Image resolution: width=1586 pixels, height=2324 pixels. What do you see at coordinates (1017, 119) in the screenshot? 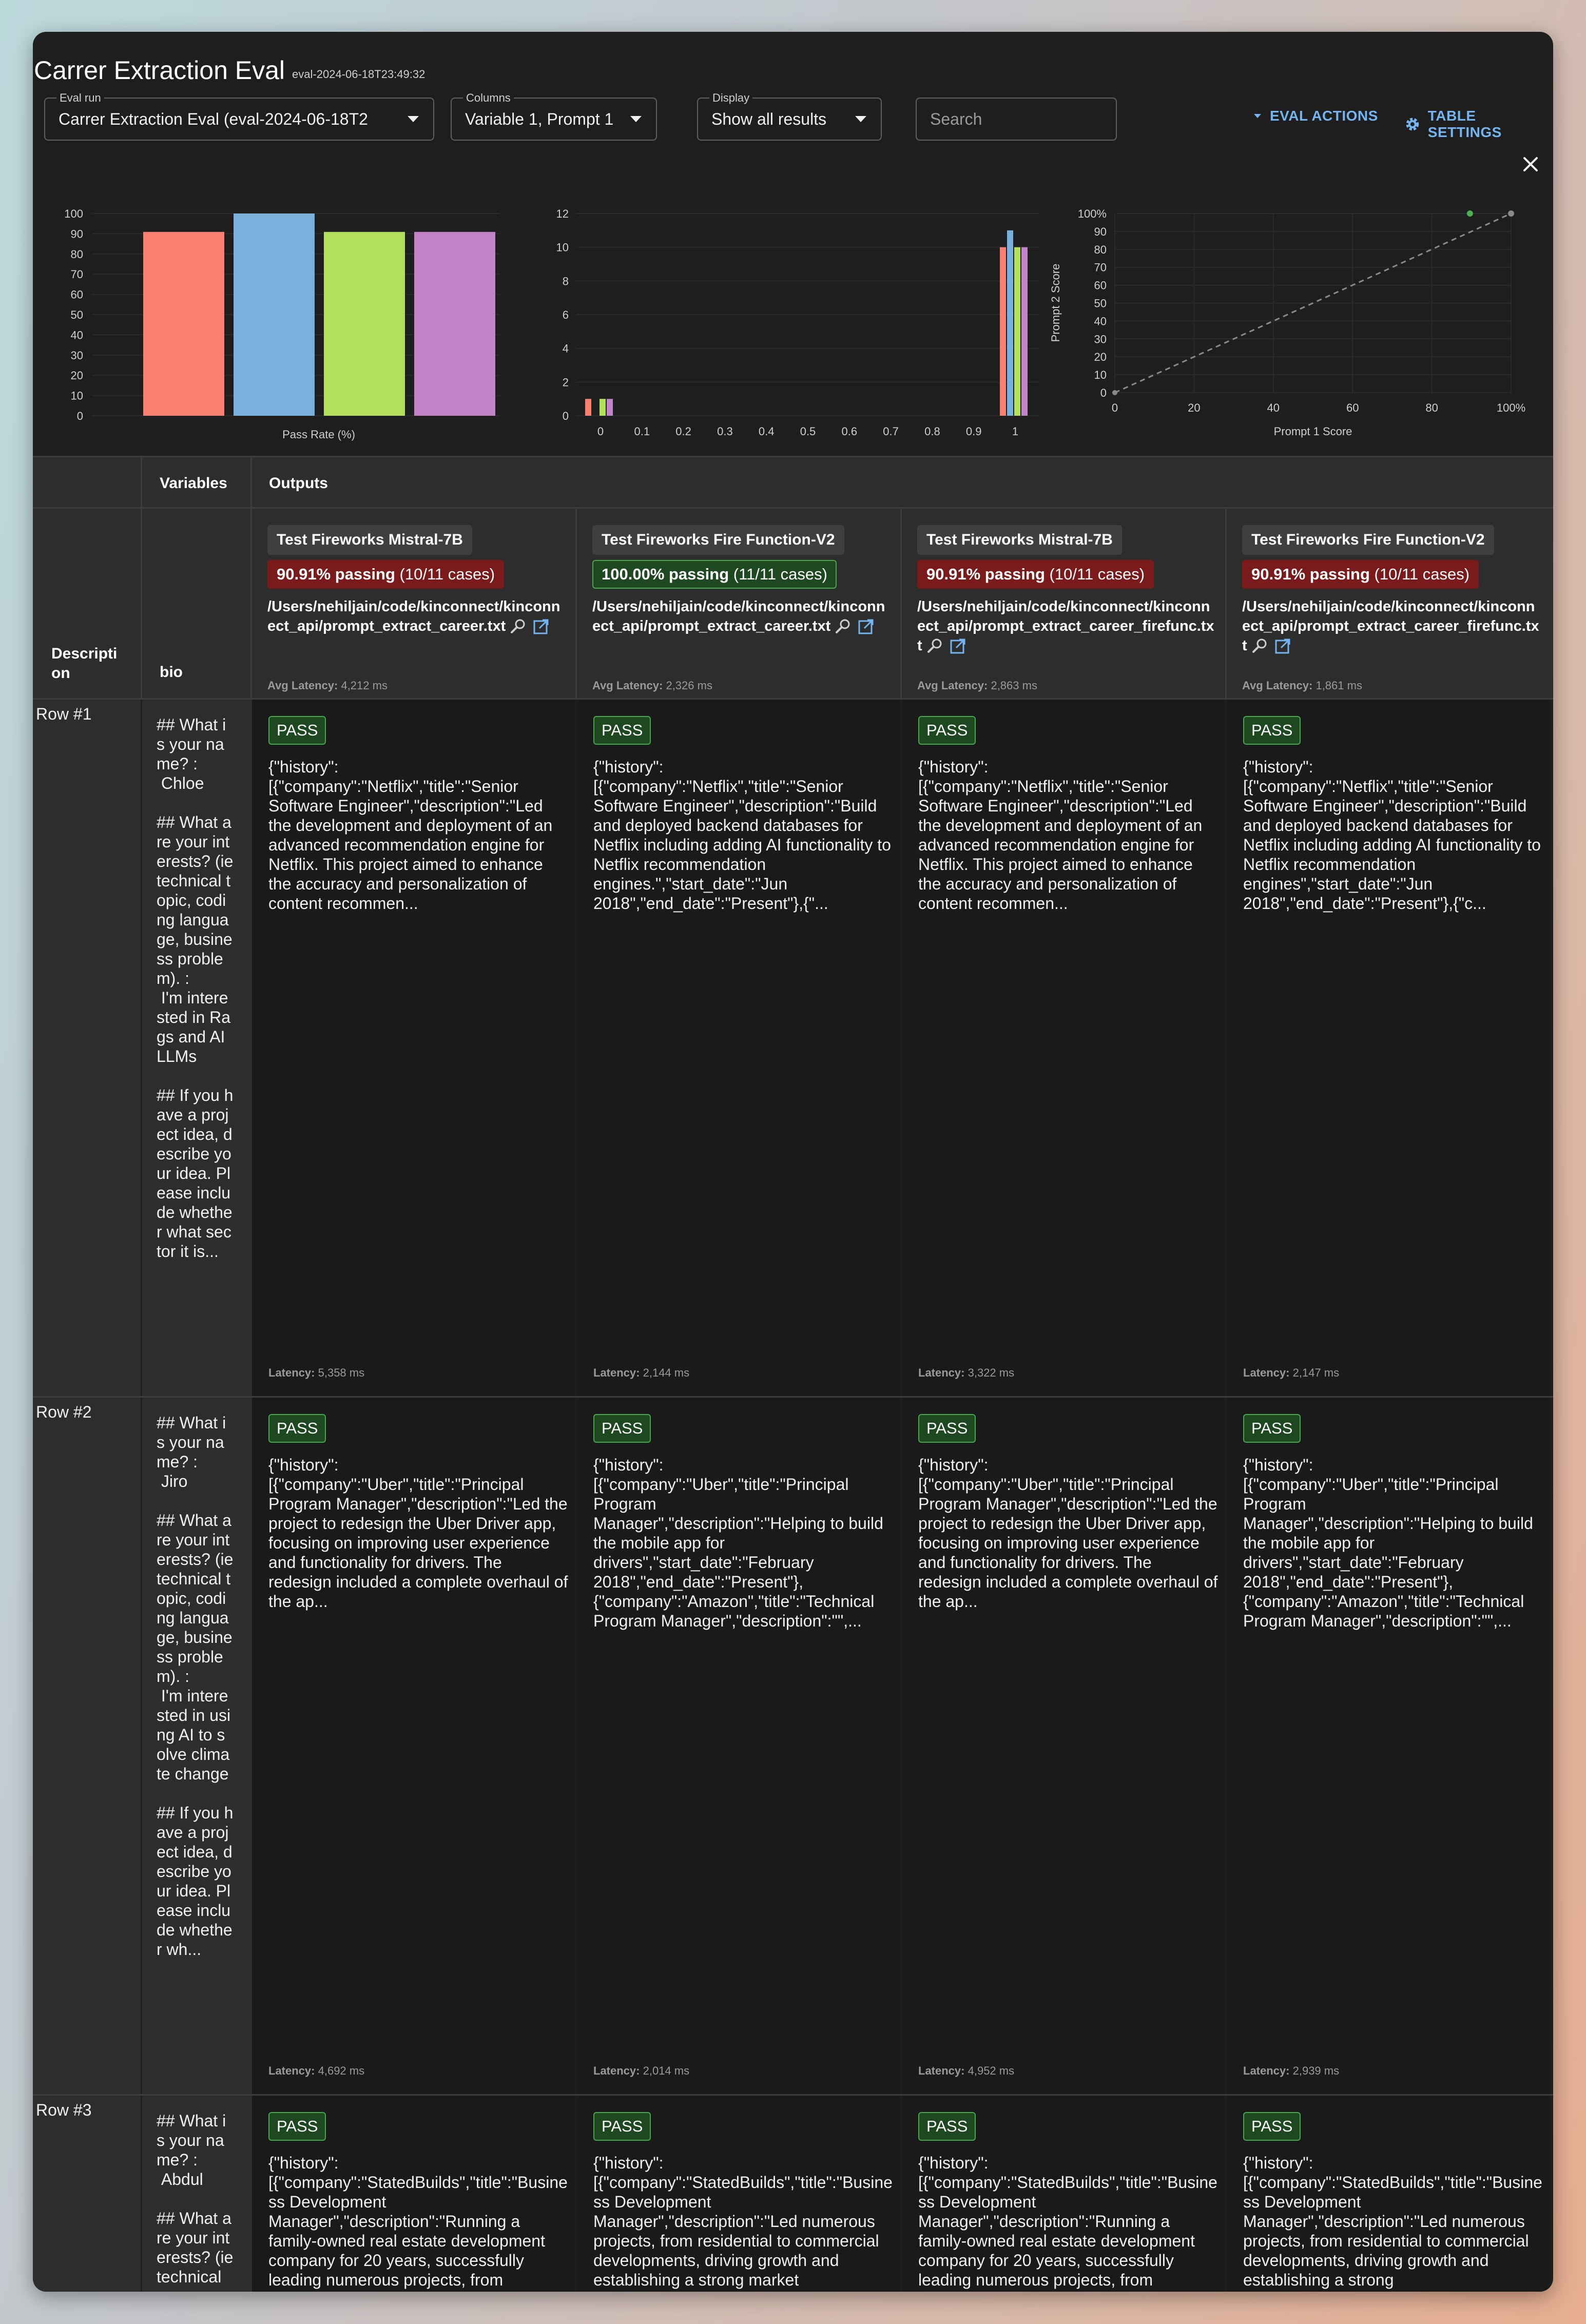
I see `search-input` at bounding box center [1017, 119].